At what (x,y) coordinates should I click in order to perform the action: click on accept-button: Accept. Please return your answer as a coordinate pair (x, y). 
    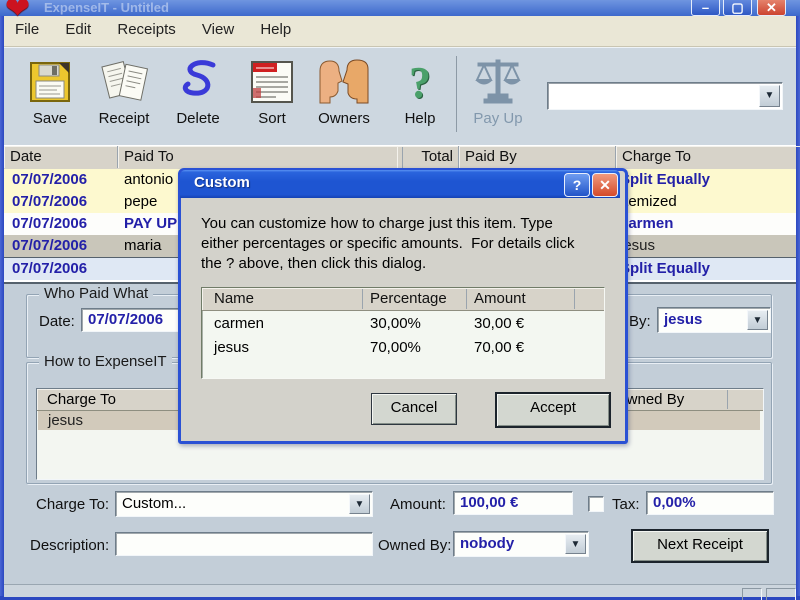
    Looking at the image, I should click on (553, 410).